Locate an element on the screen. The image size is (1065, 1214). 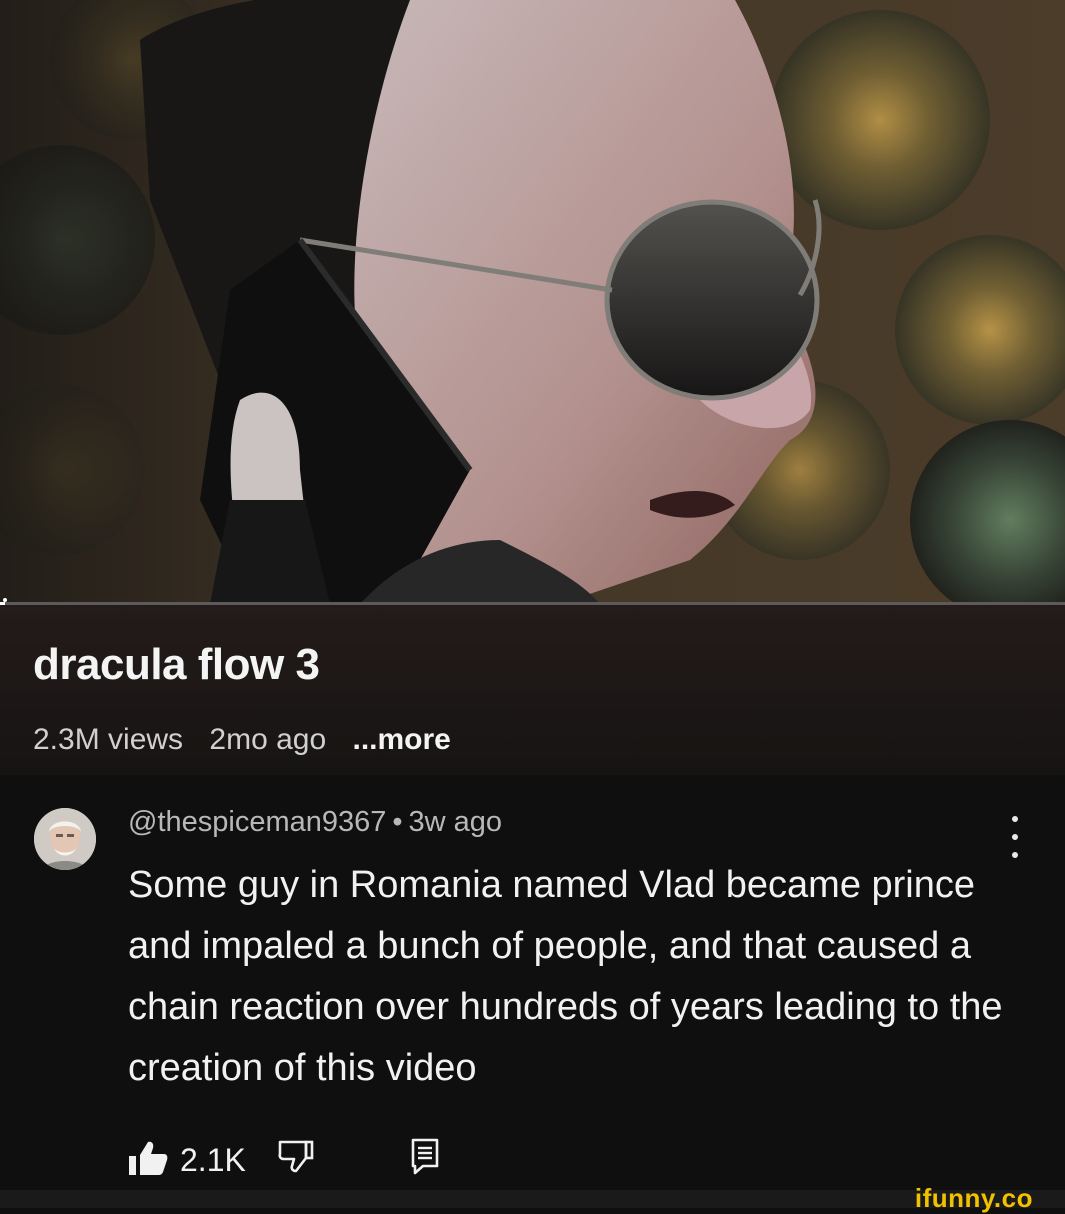
comment-header: @thespiceman9367 • 3w ago is located at coordinates (315, 822).